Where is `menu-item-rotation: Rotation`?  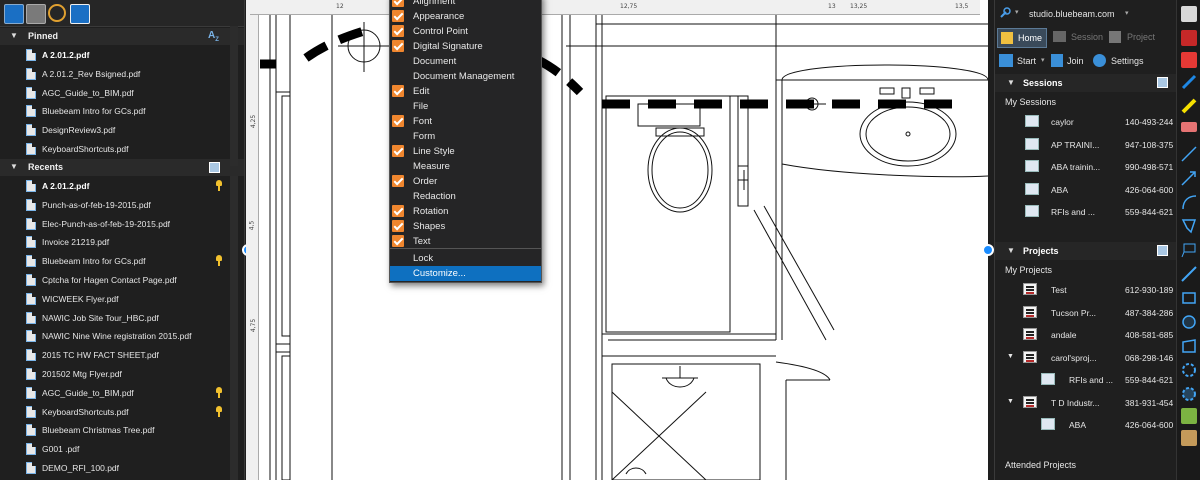 menu-item-rotation: Rotation is located at coordinates (465, 211).